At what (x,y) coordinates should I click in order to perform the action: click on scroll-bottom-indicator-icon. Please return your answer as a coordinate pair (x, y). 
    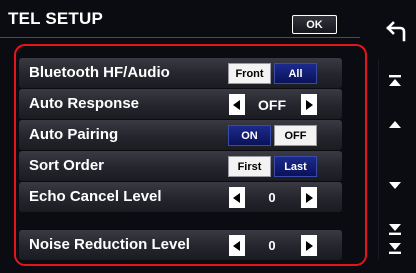
    Looking at the image, I should click on (395, 248).